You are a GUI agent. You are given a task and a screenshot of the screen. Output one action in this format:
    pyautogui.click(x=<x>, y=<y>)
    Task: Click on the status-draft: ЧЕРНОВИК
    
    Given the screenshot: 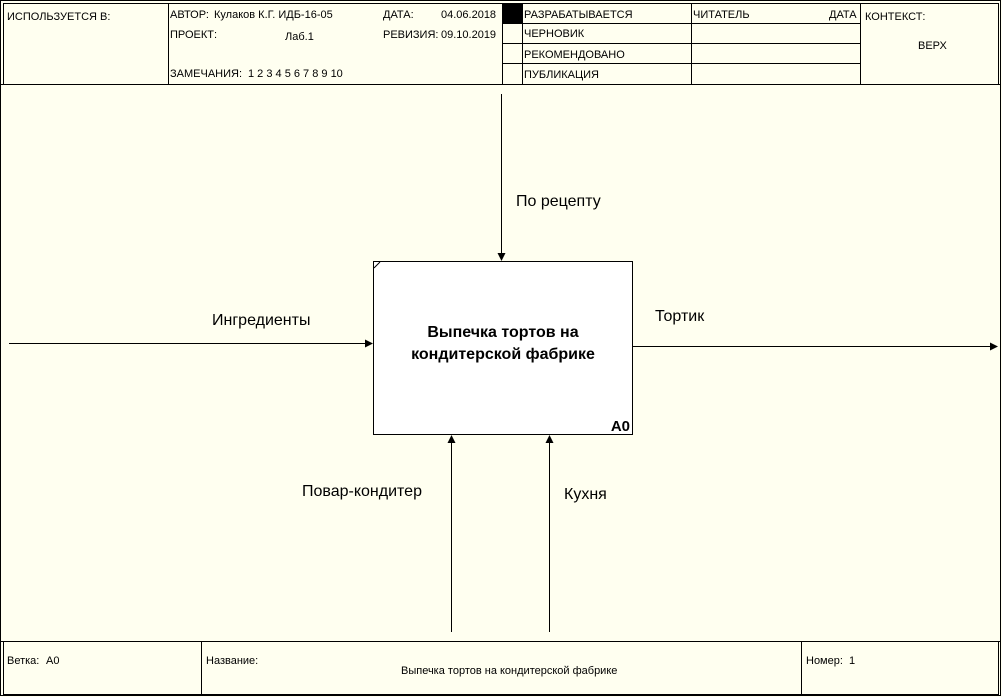 What is the action you would take?
    pyautogui.click(x=554, y=34)
    